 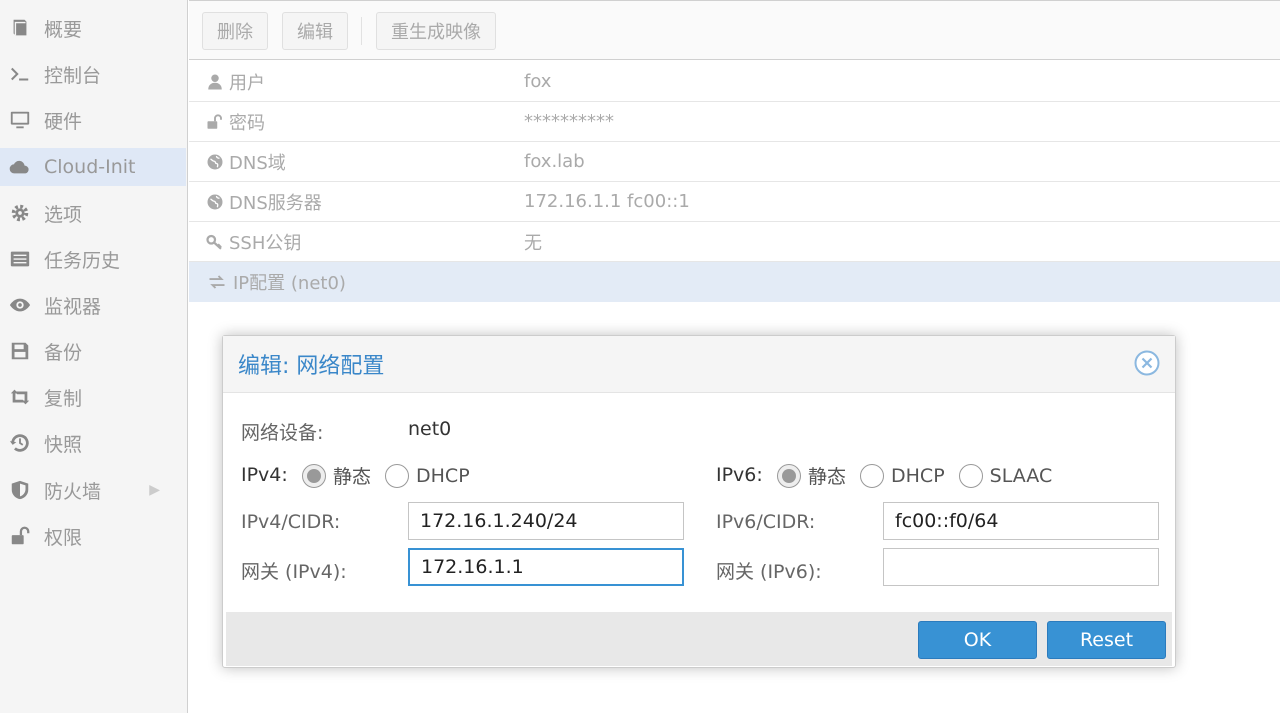 I want to click on net-device-label: 网络设备:, so click(x=282, y=433).